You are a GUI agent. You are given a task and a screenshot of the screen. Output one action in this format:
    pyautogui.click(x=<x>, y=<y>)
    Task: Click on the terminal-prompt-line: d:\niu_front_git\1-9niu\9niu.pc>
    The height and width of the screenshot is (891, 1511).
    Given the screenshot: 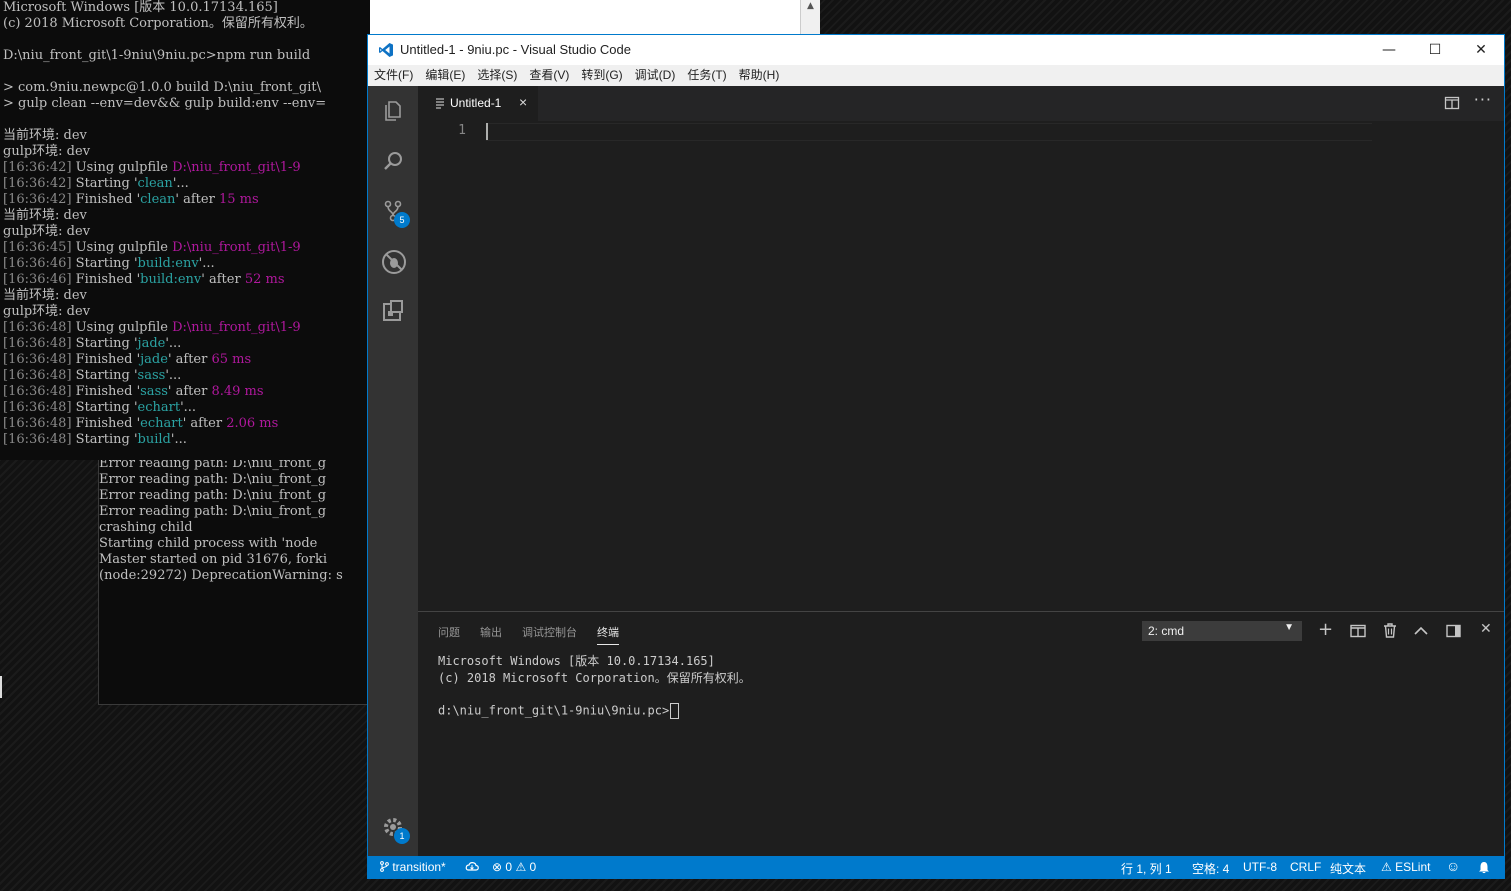 What is the action you would take?
    pyautogui.click(x=559, y=711)
    